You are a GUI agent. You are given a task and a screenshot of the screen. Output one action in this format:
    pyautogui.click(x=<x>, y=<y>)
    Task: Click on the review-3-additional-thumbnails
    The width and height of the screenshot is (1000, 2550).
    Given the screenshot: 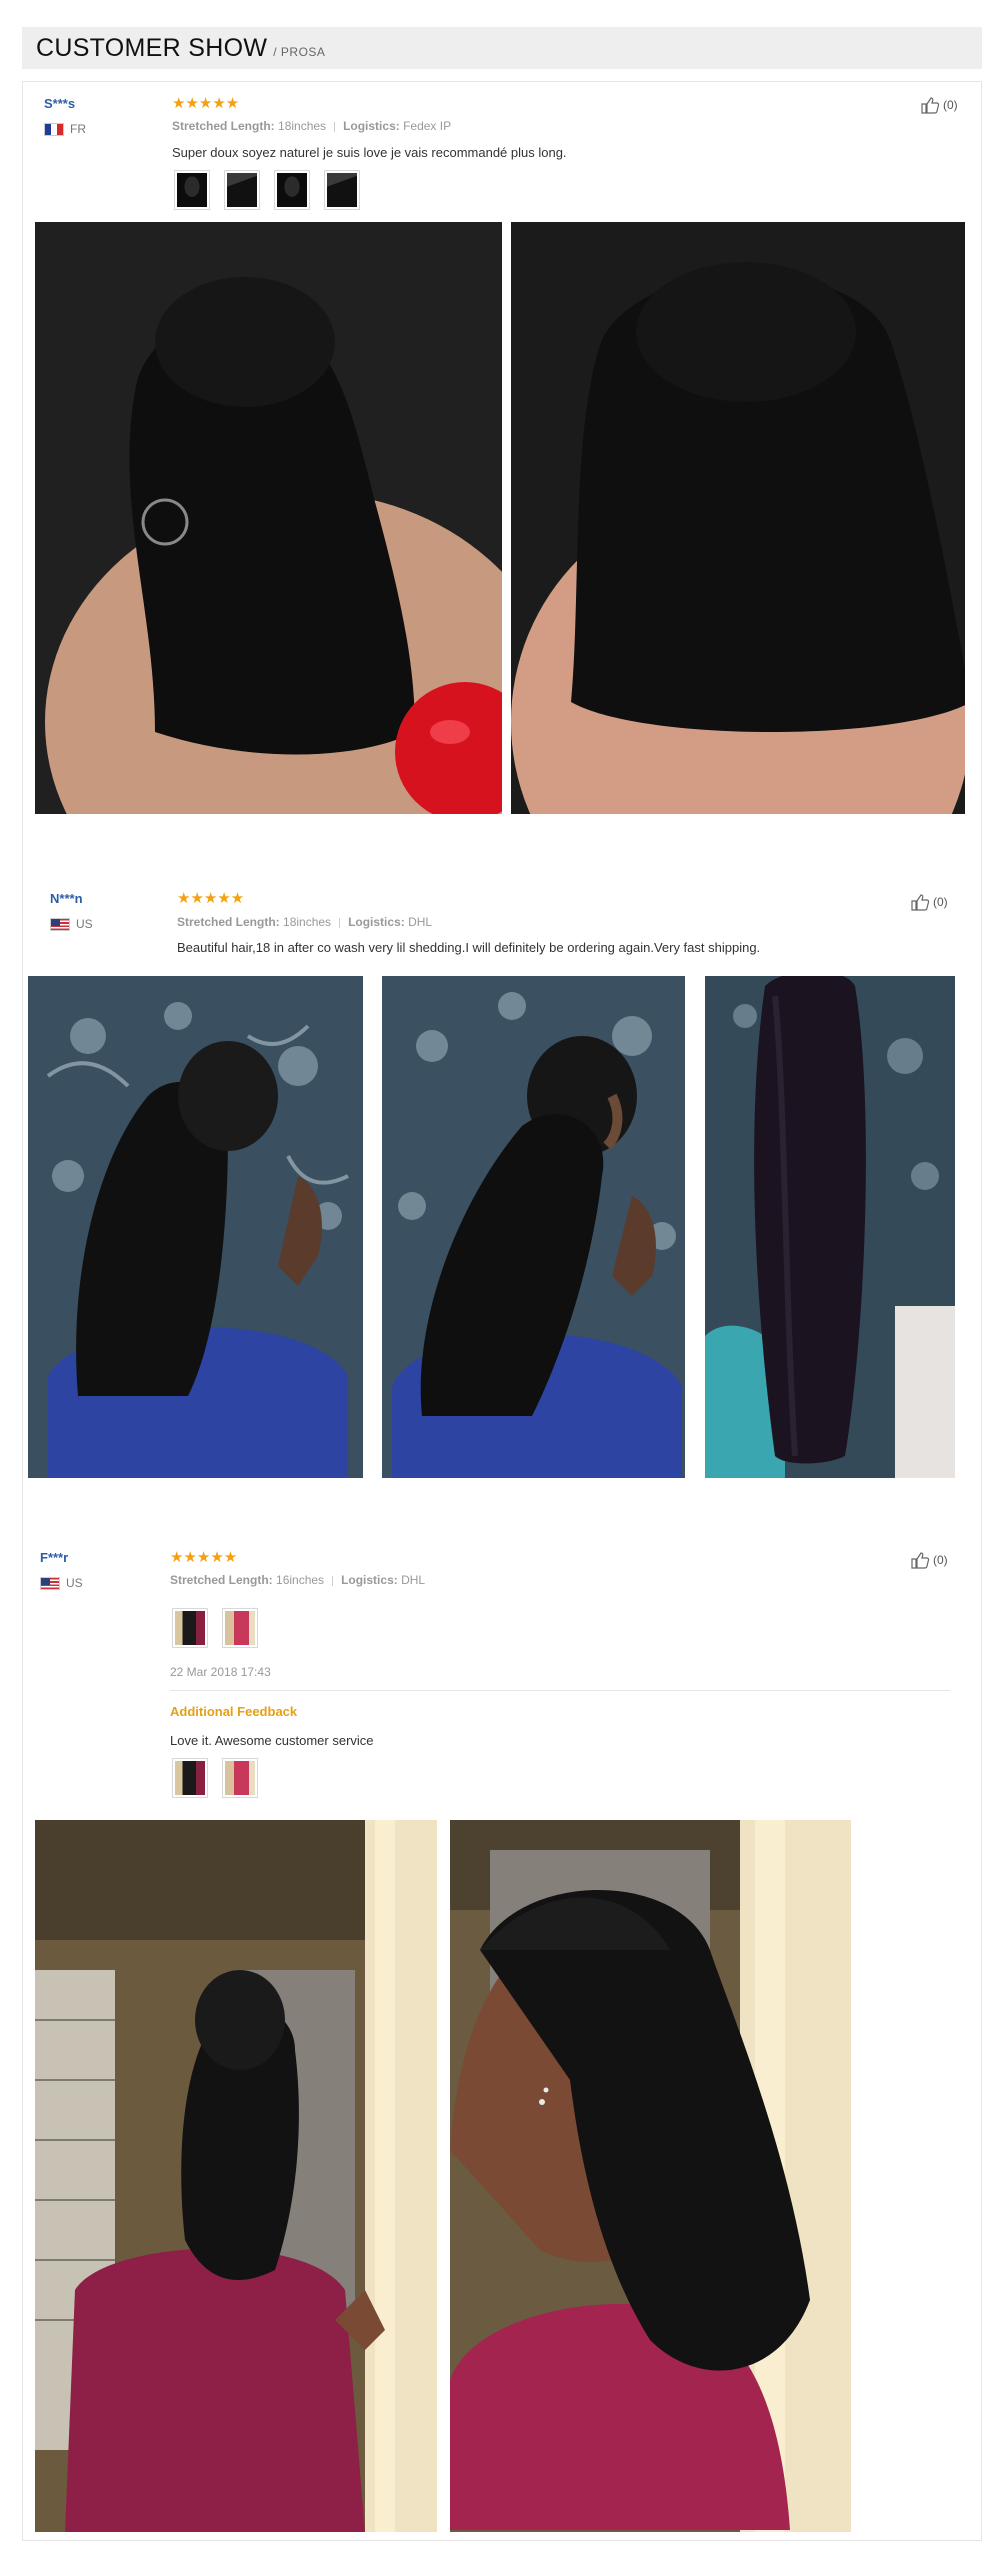 What is the action you would take?
    pyautogui.click(x=215, y=1778)
    